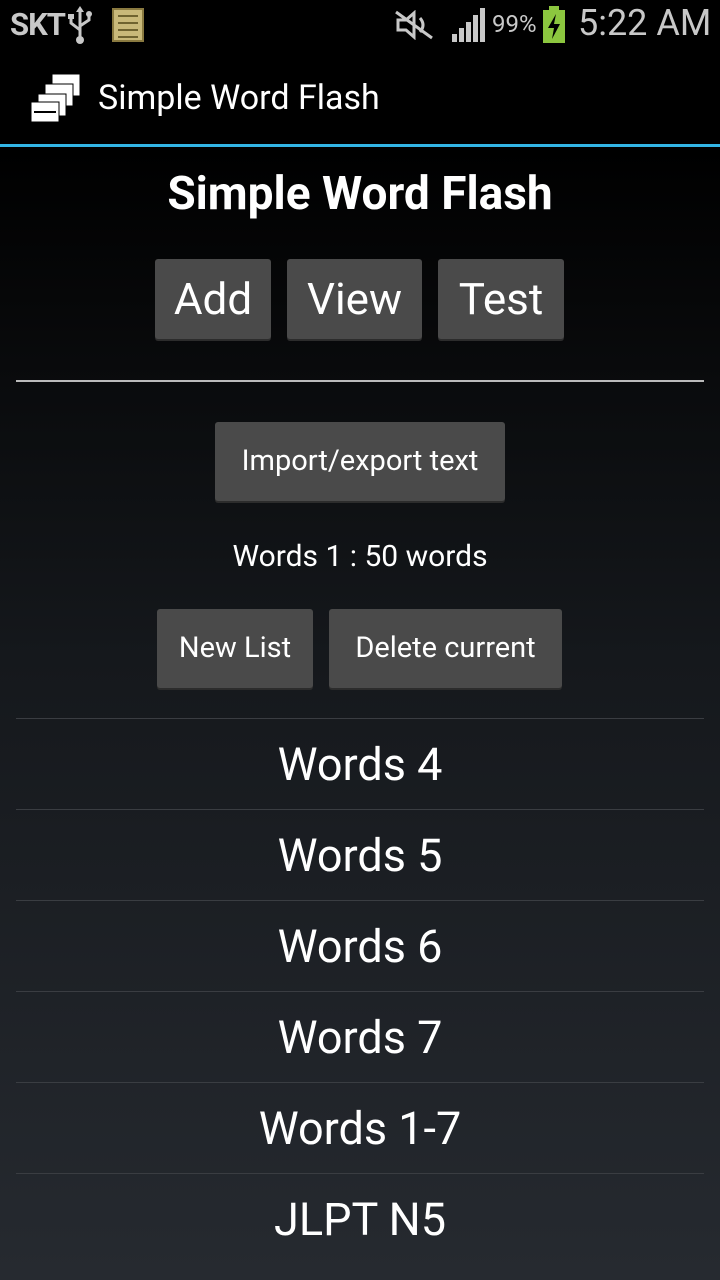 The height and width of the screenshot is (1280, 720). What do you see at coordinates (239, 98) in the screenshot?
I see `app-title: Simple Word Flash` at bounding box center [239, 98].